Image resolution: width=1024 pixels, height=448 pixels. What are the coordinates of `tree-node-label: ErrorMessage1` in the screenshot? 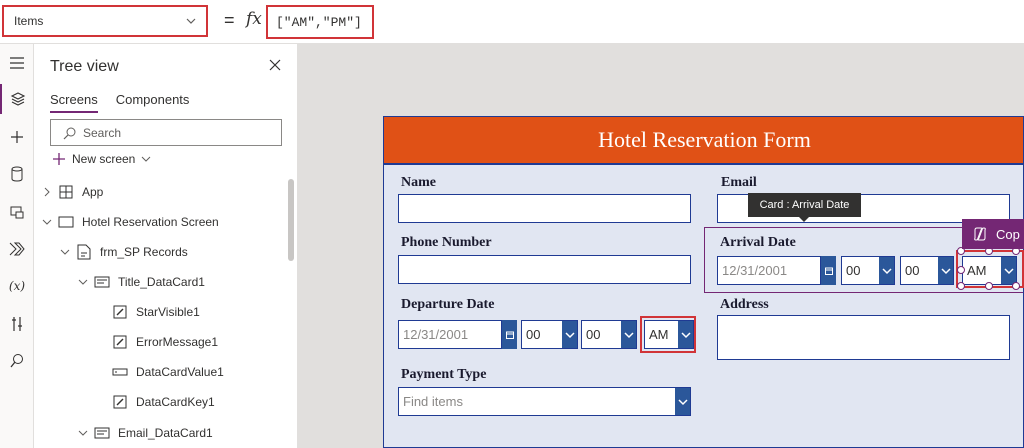 It's located at (177, 342).